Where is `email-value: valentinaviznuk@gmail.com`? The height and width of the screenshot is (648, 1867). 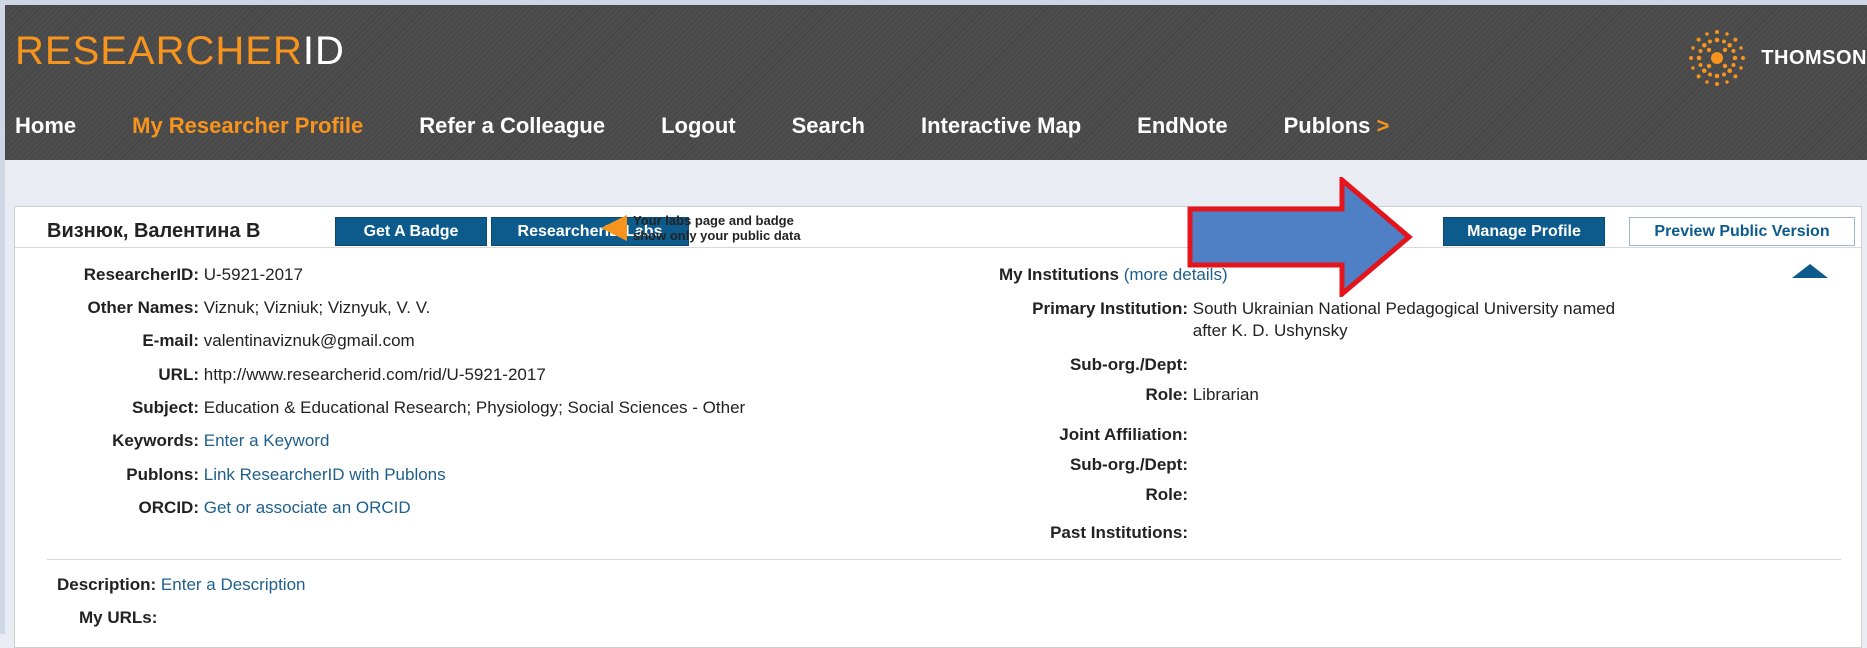 email-value: valentinaviznuk@gmail.com is located at coordinates (309, 340).